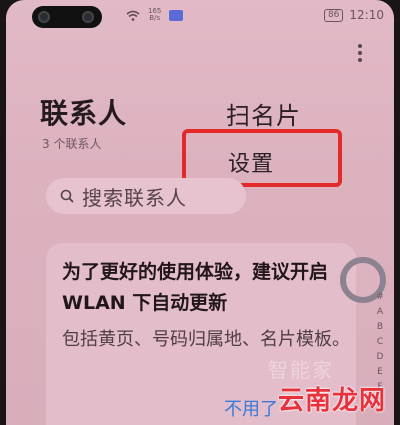 This screenshot has width=400, height=425. Describe the element at coordinates (380, 327) in the screenshot. I see `index-letter: B` at that location.